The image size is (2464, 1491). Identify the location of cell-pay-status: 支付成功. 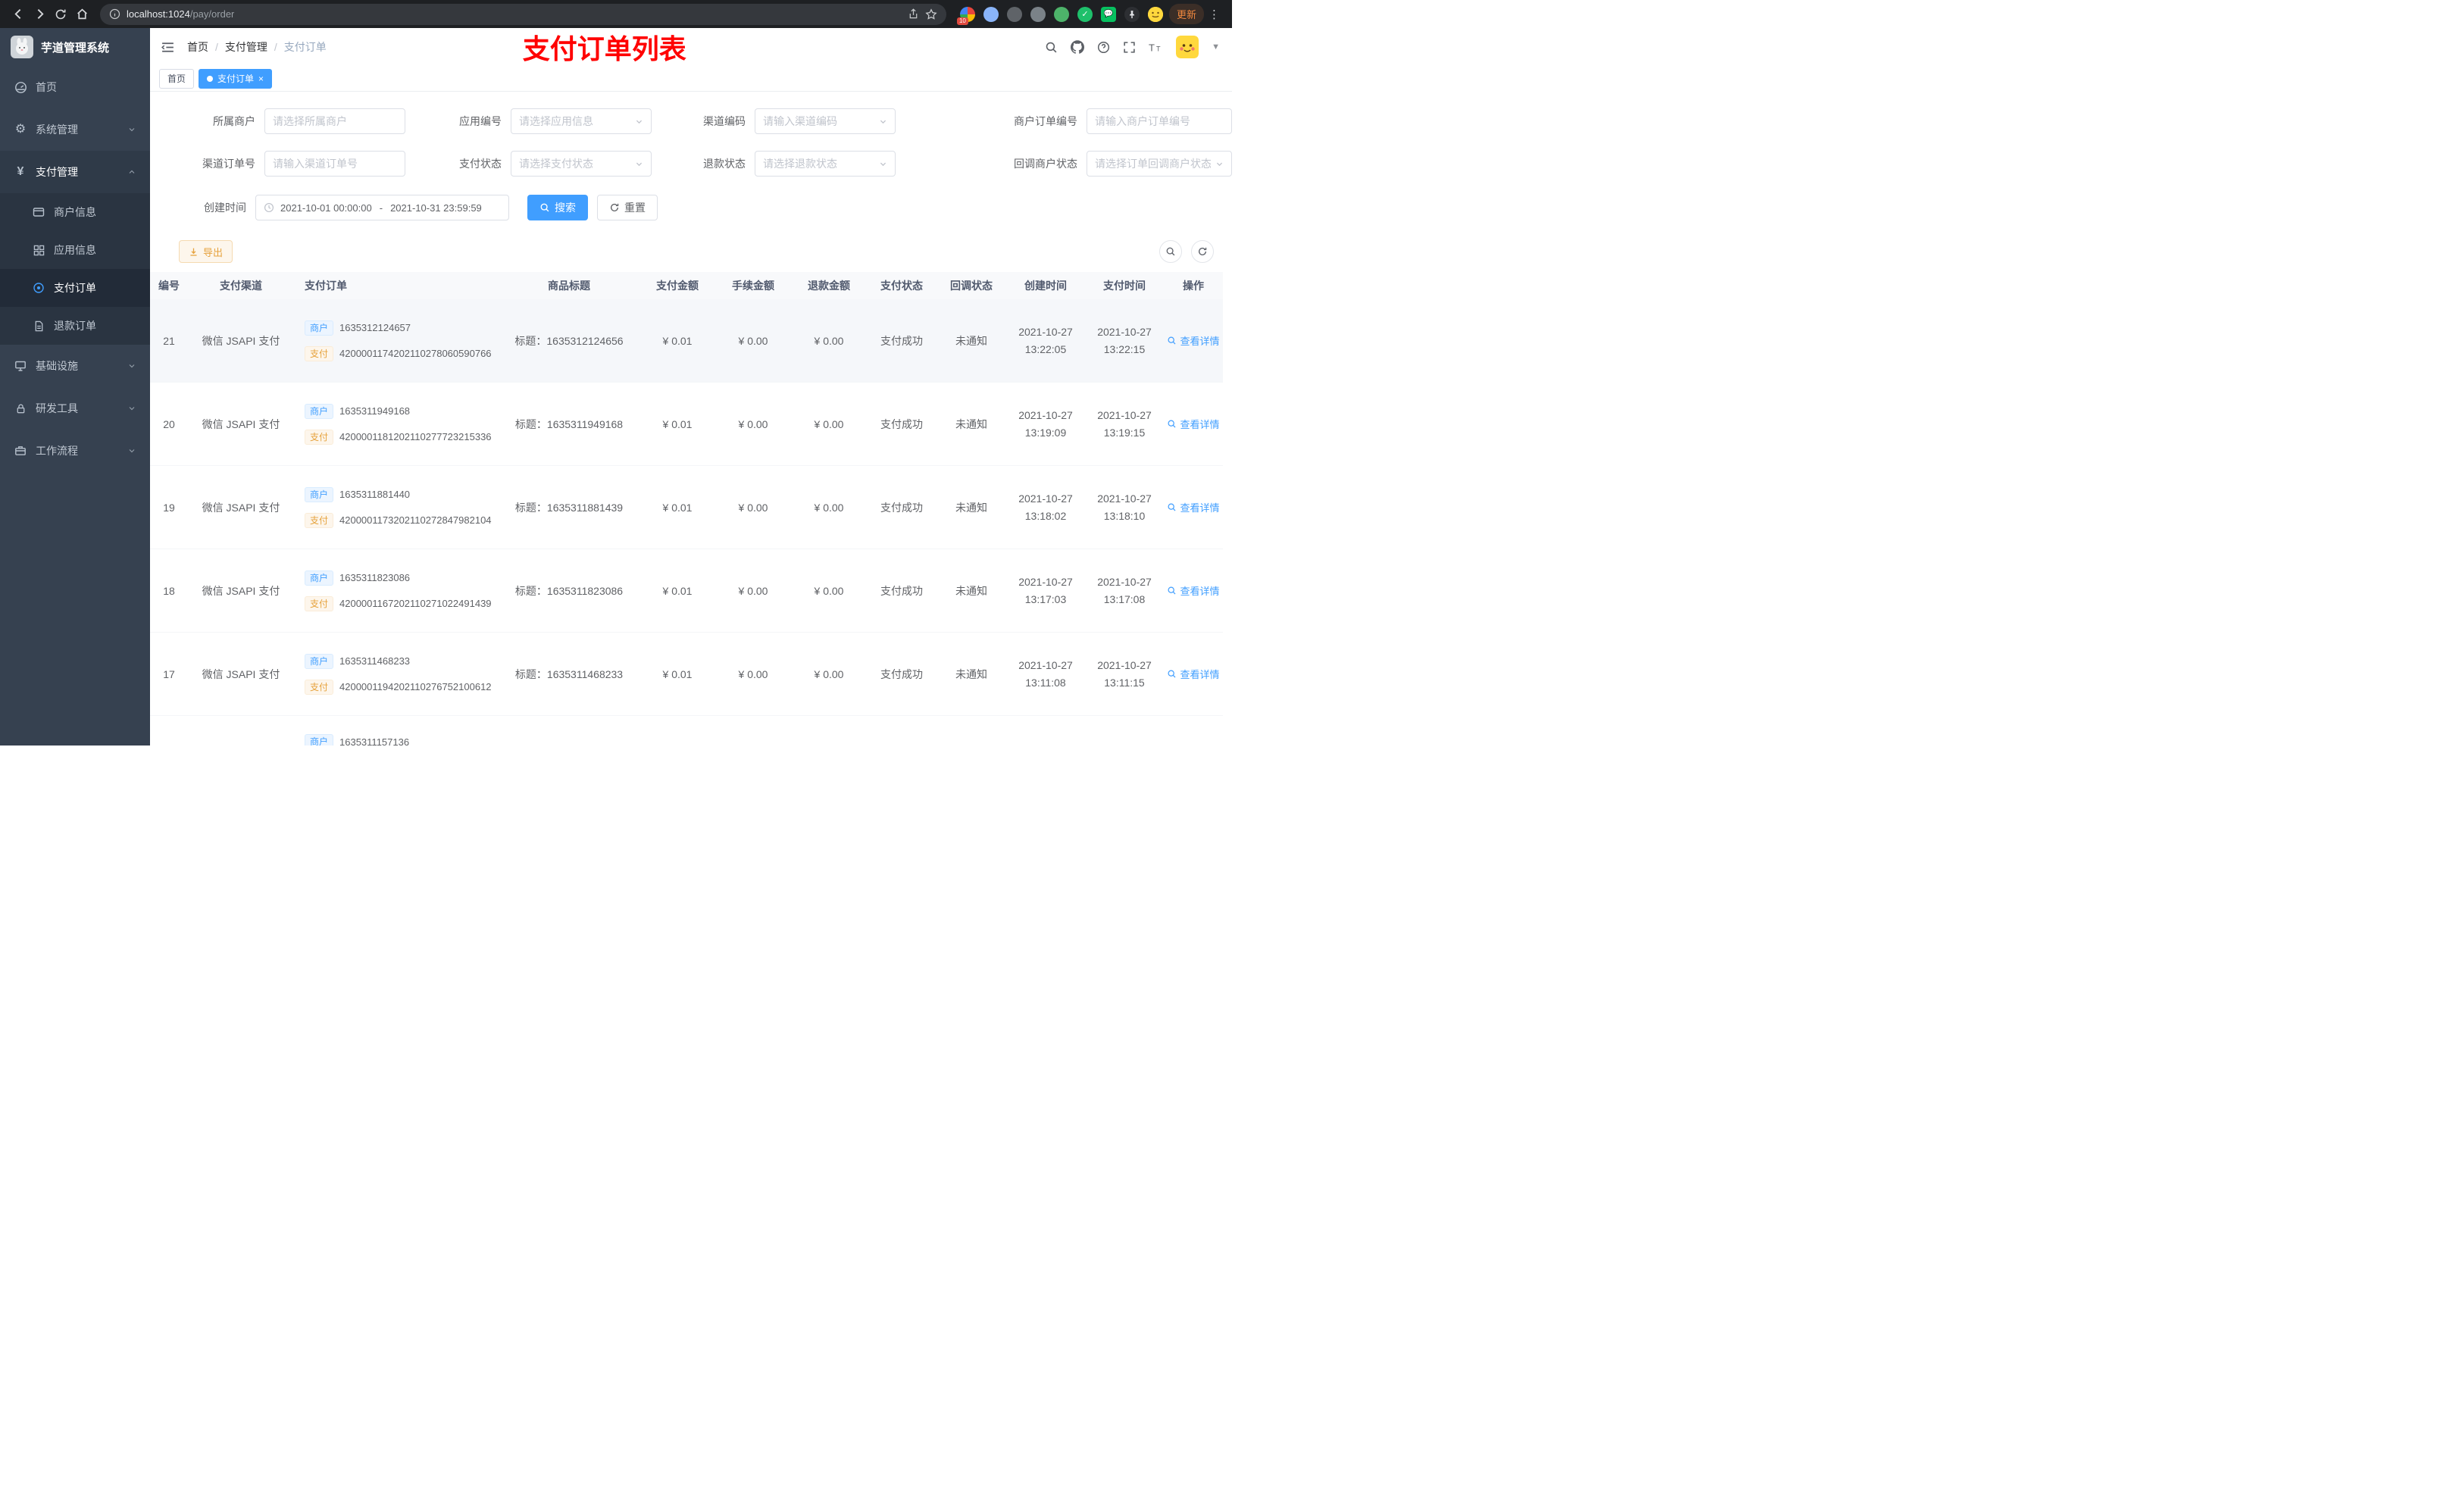
(901, 673).